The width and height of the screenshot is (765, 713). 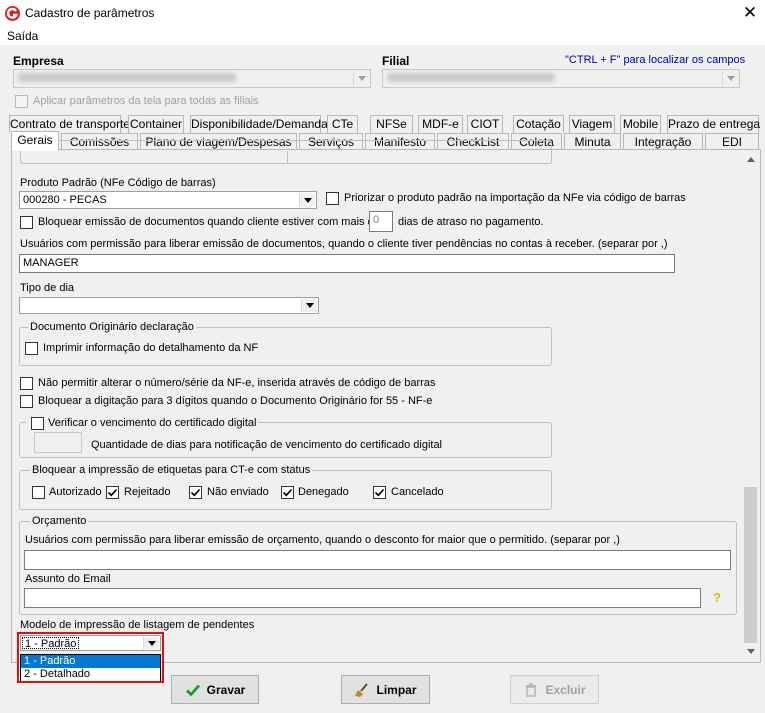 What do you see at coordinates (440, 124) in the screenshot?
I see `tab-mdfe: MDF-e` at bounding box center [440, 124].